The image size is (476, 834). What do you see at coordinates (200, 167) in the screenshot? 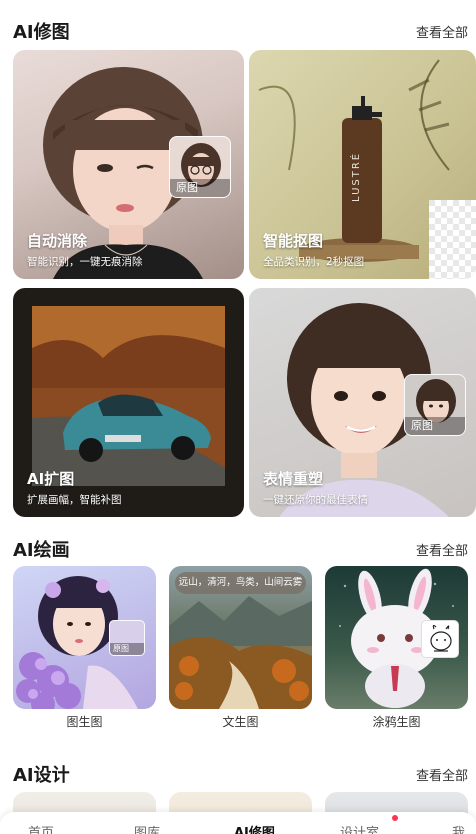
I see `auto-erase-original-thumb: 原图` at bounding box center [200, 167].